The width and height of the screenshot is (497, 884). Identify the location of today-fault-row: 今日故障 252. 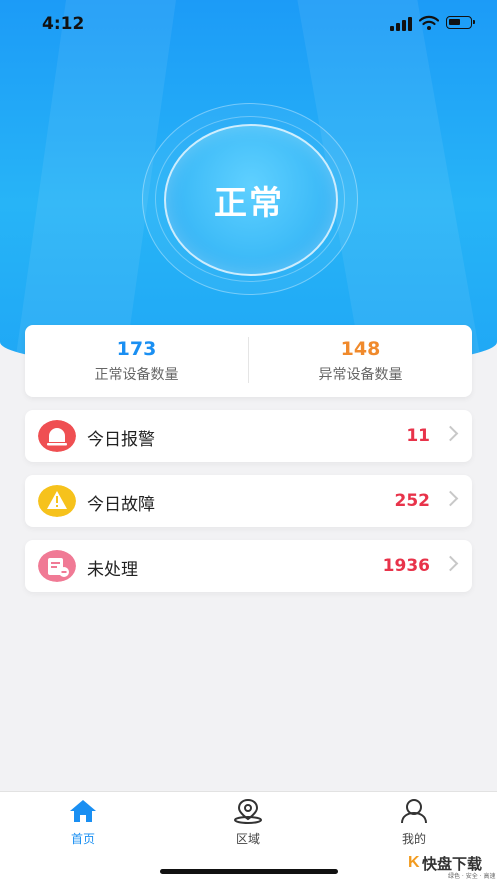
(248, 501).